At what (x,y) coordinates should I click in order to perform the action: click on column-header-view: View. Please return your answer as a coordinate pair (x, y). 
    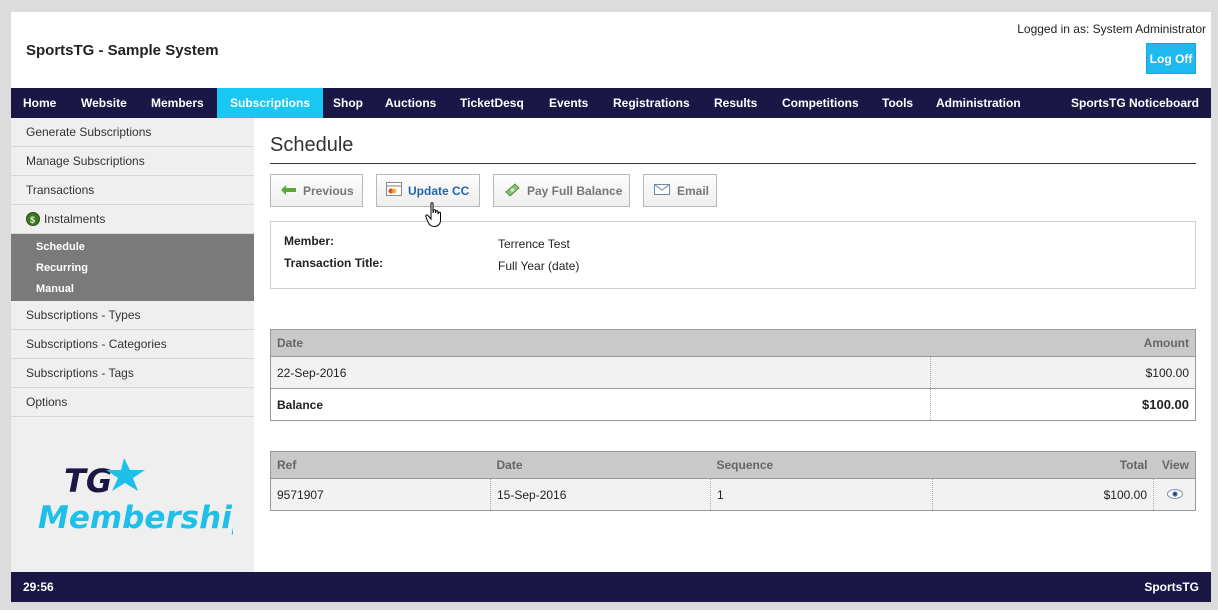
    Looking at the image, I should click on (1174, 465).